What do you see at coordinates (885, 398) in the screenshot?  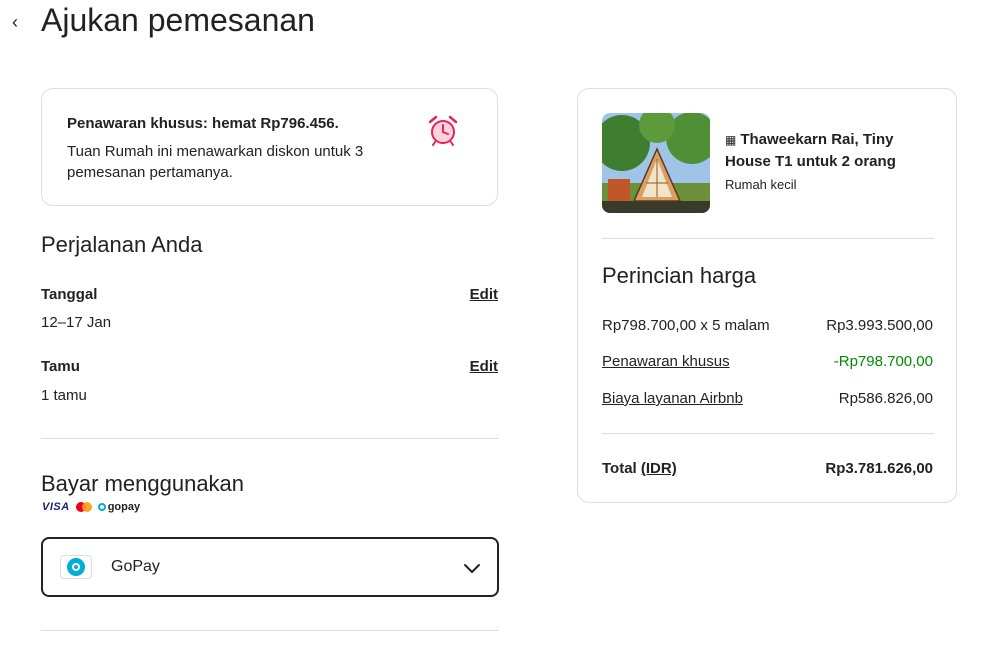 I see `service-fee-value: Rp586.826,00` at bounding box center [885, 398].